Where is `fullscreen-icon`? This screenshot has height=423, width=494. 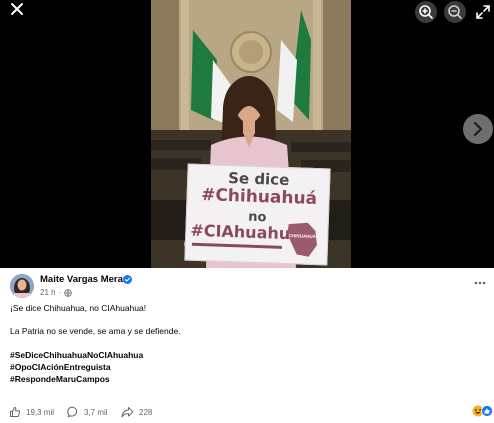
fullscreen-icon is located at coordinates (483, 12).